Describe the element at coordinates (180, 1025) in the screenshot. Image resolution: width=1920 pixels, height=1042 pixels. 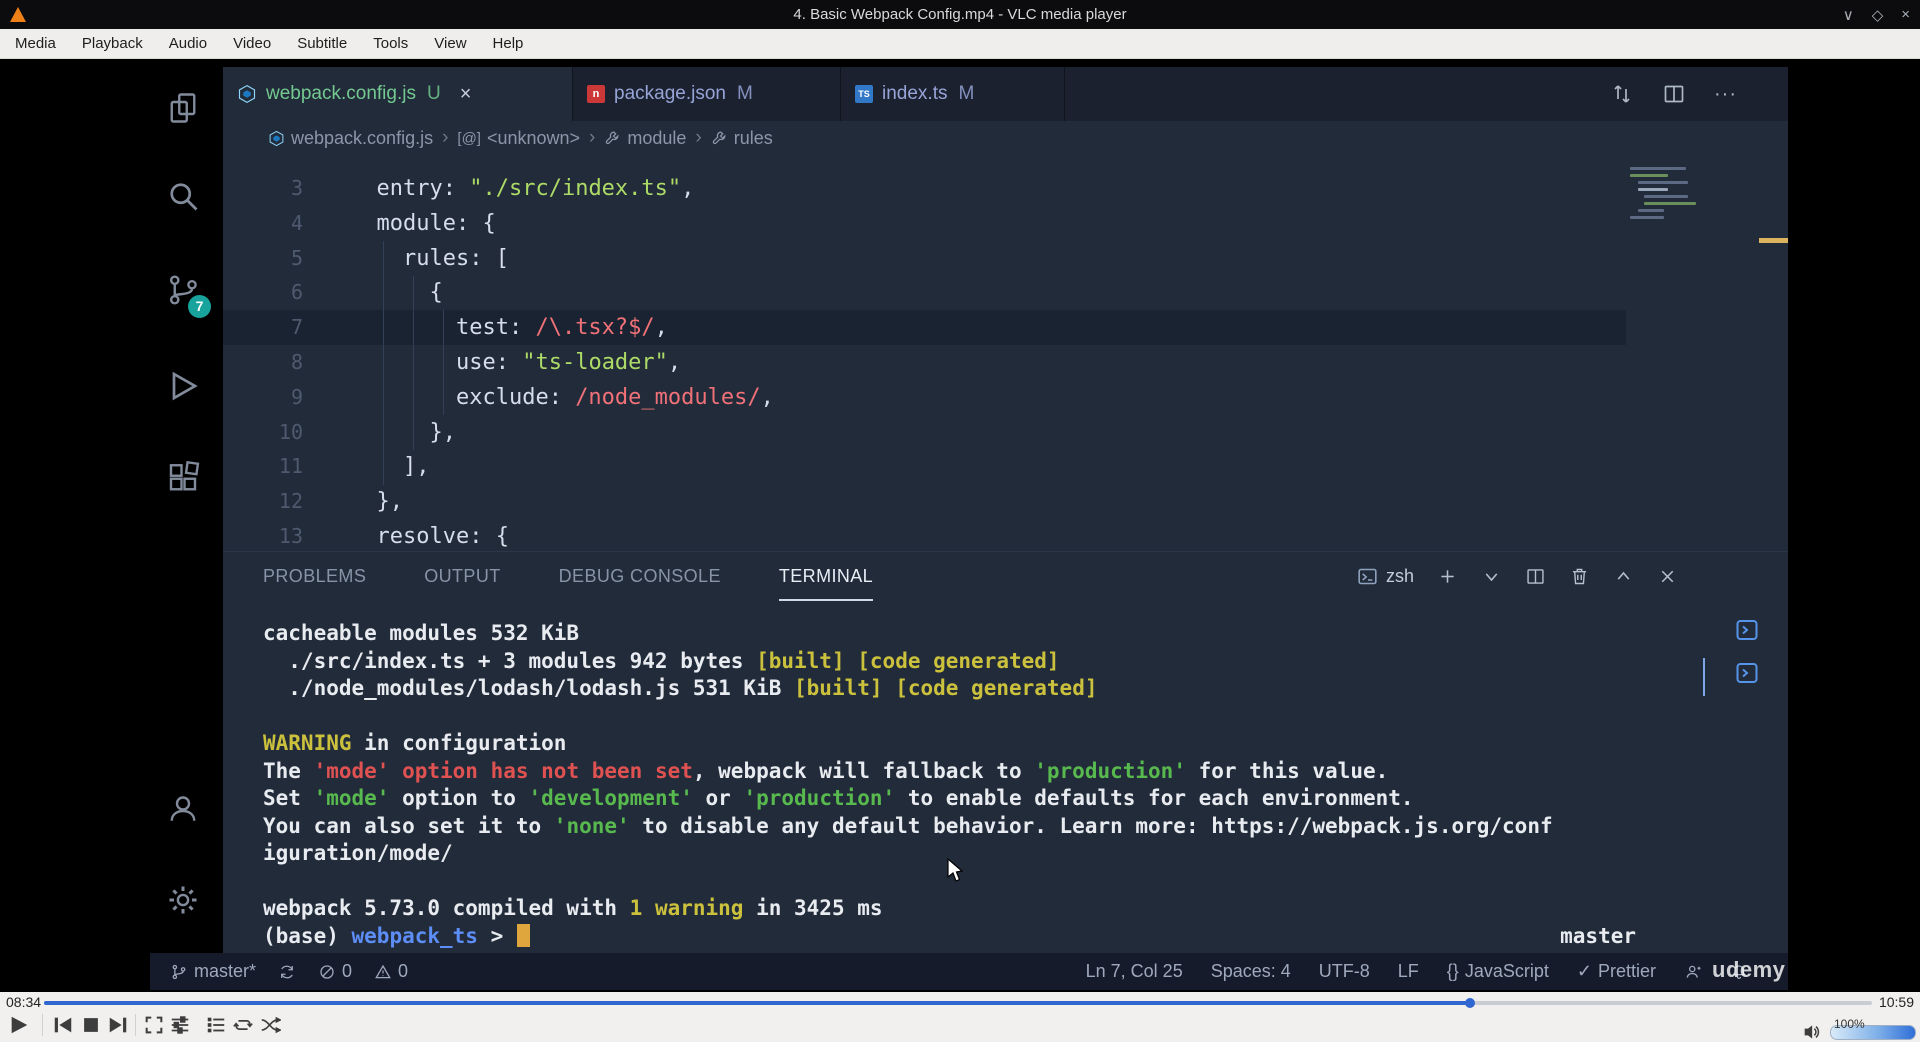
I see `extended-settings-button` at that location.